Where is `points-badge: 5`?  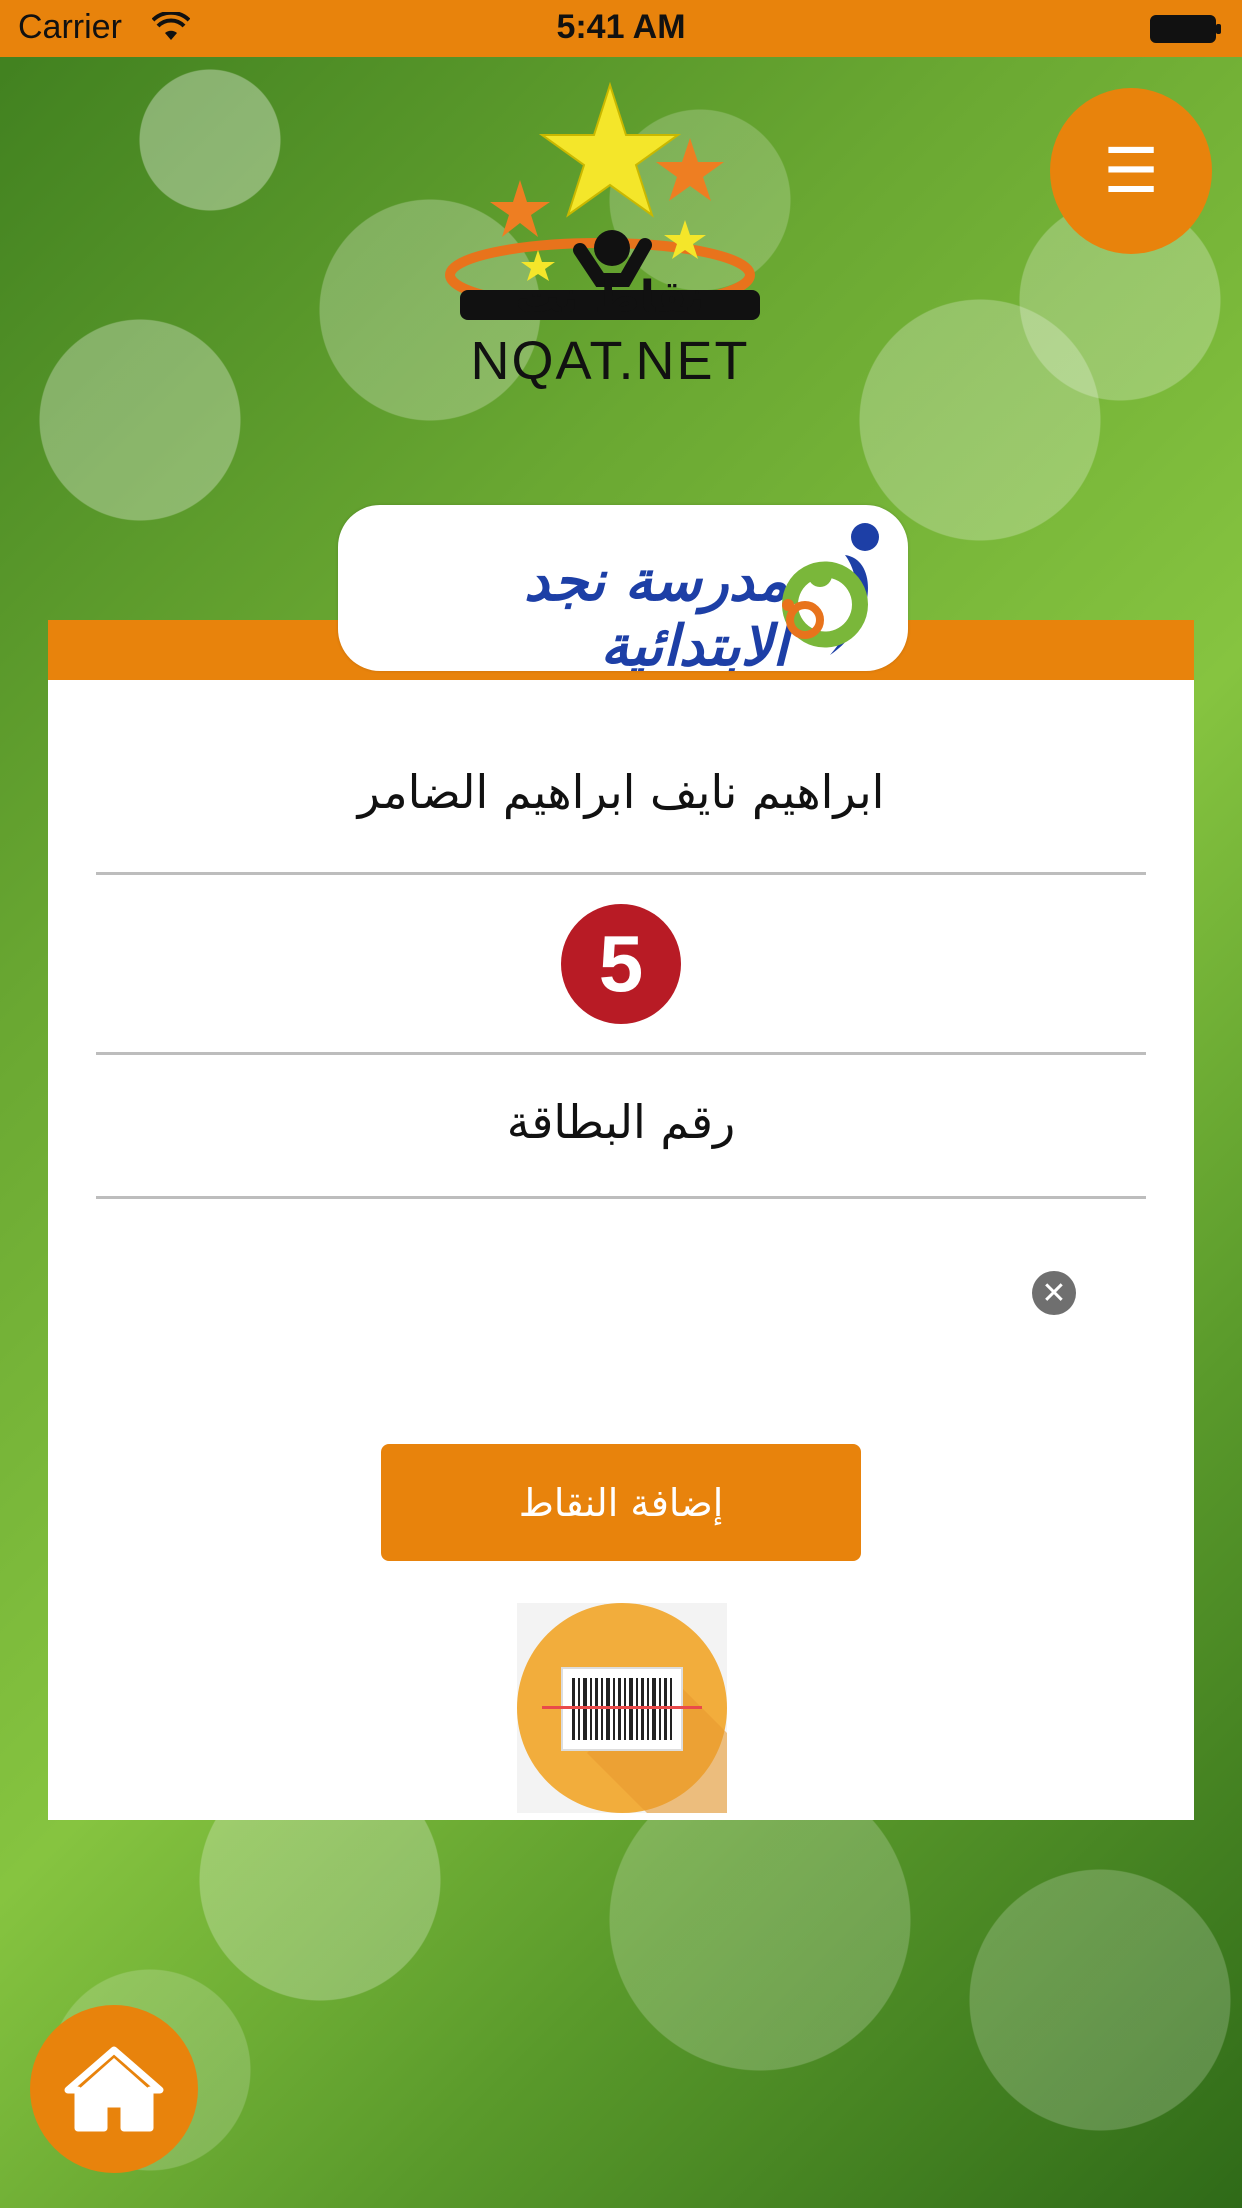
points-badge: 5 is located at coordinates (621, 964).